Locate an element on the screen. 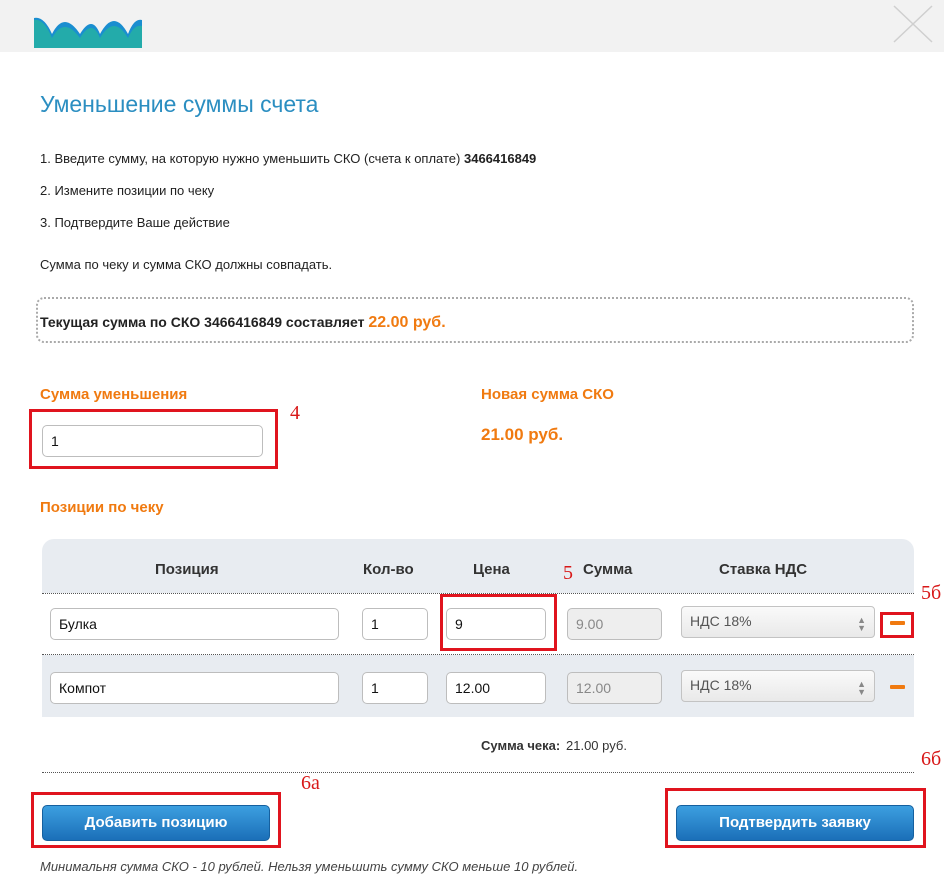 This screenshot has width=944, height=884. new-sum-label: Новая сумма СКО is located at coordinates (547, 394).